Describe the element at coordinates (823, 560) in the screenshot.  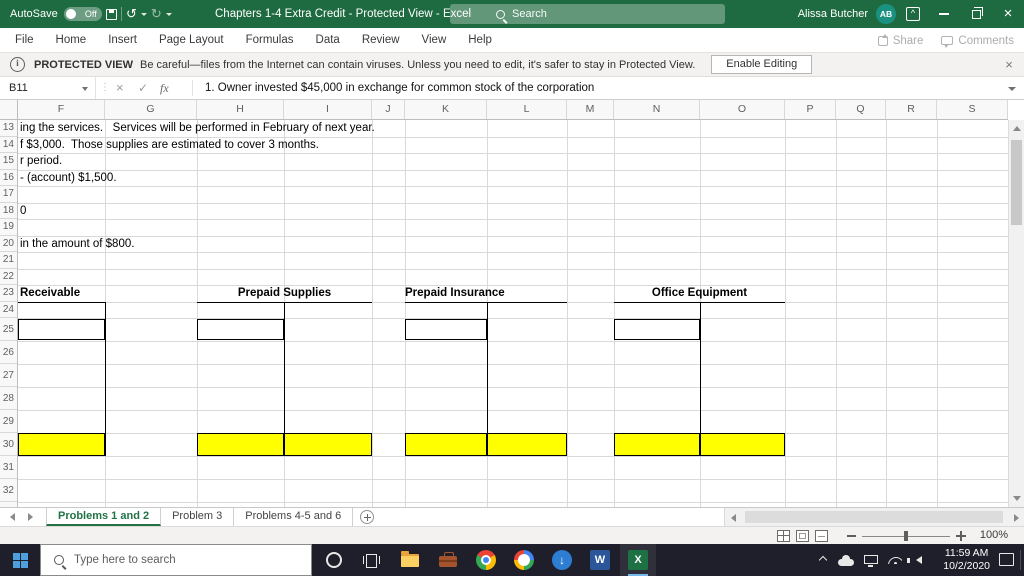
I see `show-hidden-icons-icon` at that location.